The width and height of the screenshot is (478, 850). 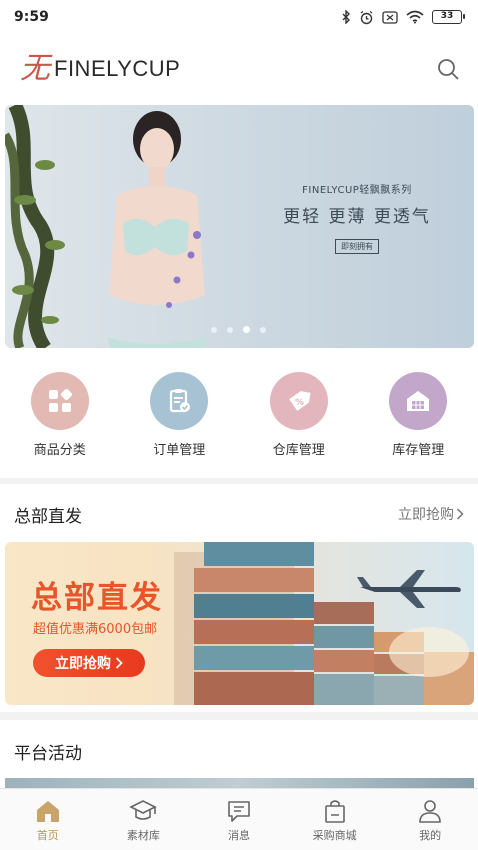 I want to click on clipboard-check-icon, so click(x=179, y=401).